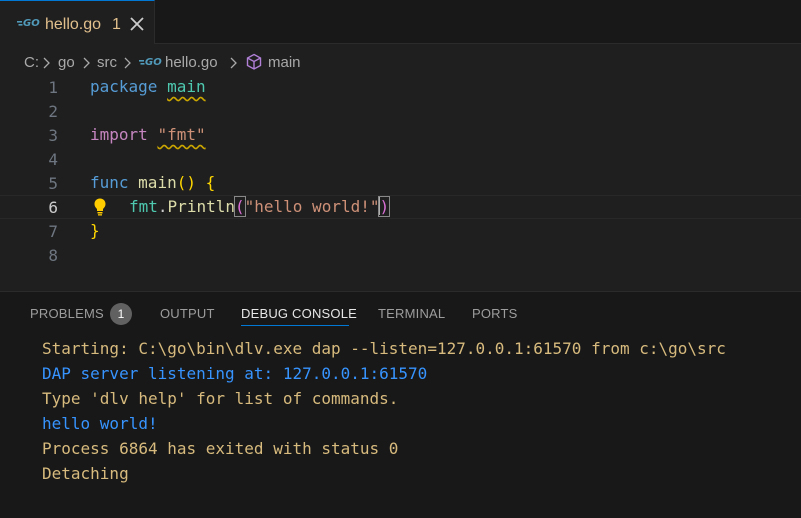 This screenshot has width=801, height=518. I want to click on open-brace: {, so click(210, 182).